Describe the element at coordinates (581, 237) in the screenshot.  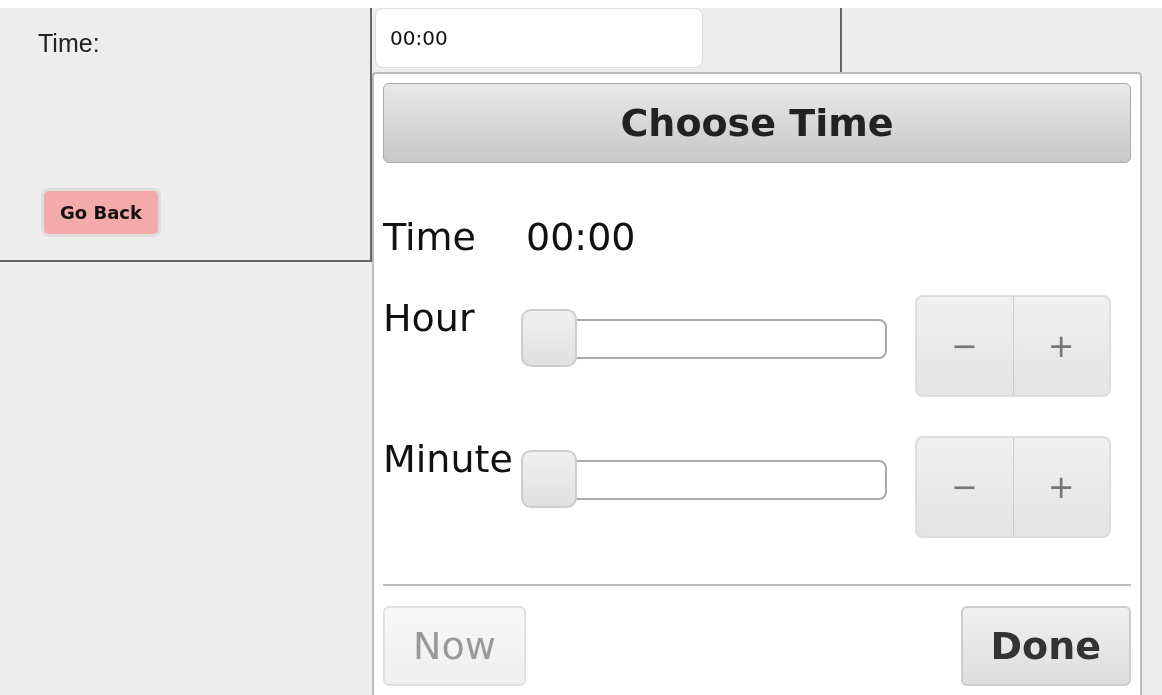
I see `time-readout: 00:00` at that location.